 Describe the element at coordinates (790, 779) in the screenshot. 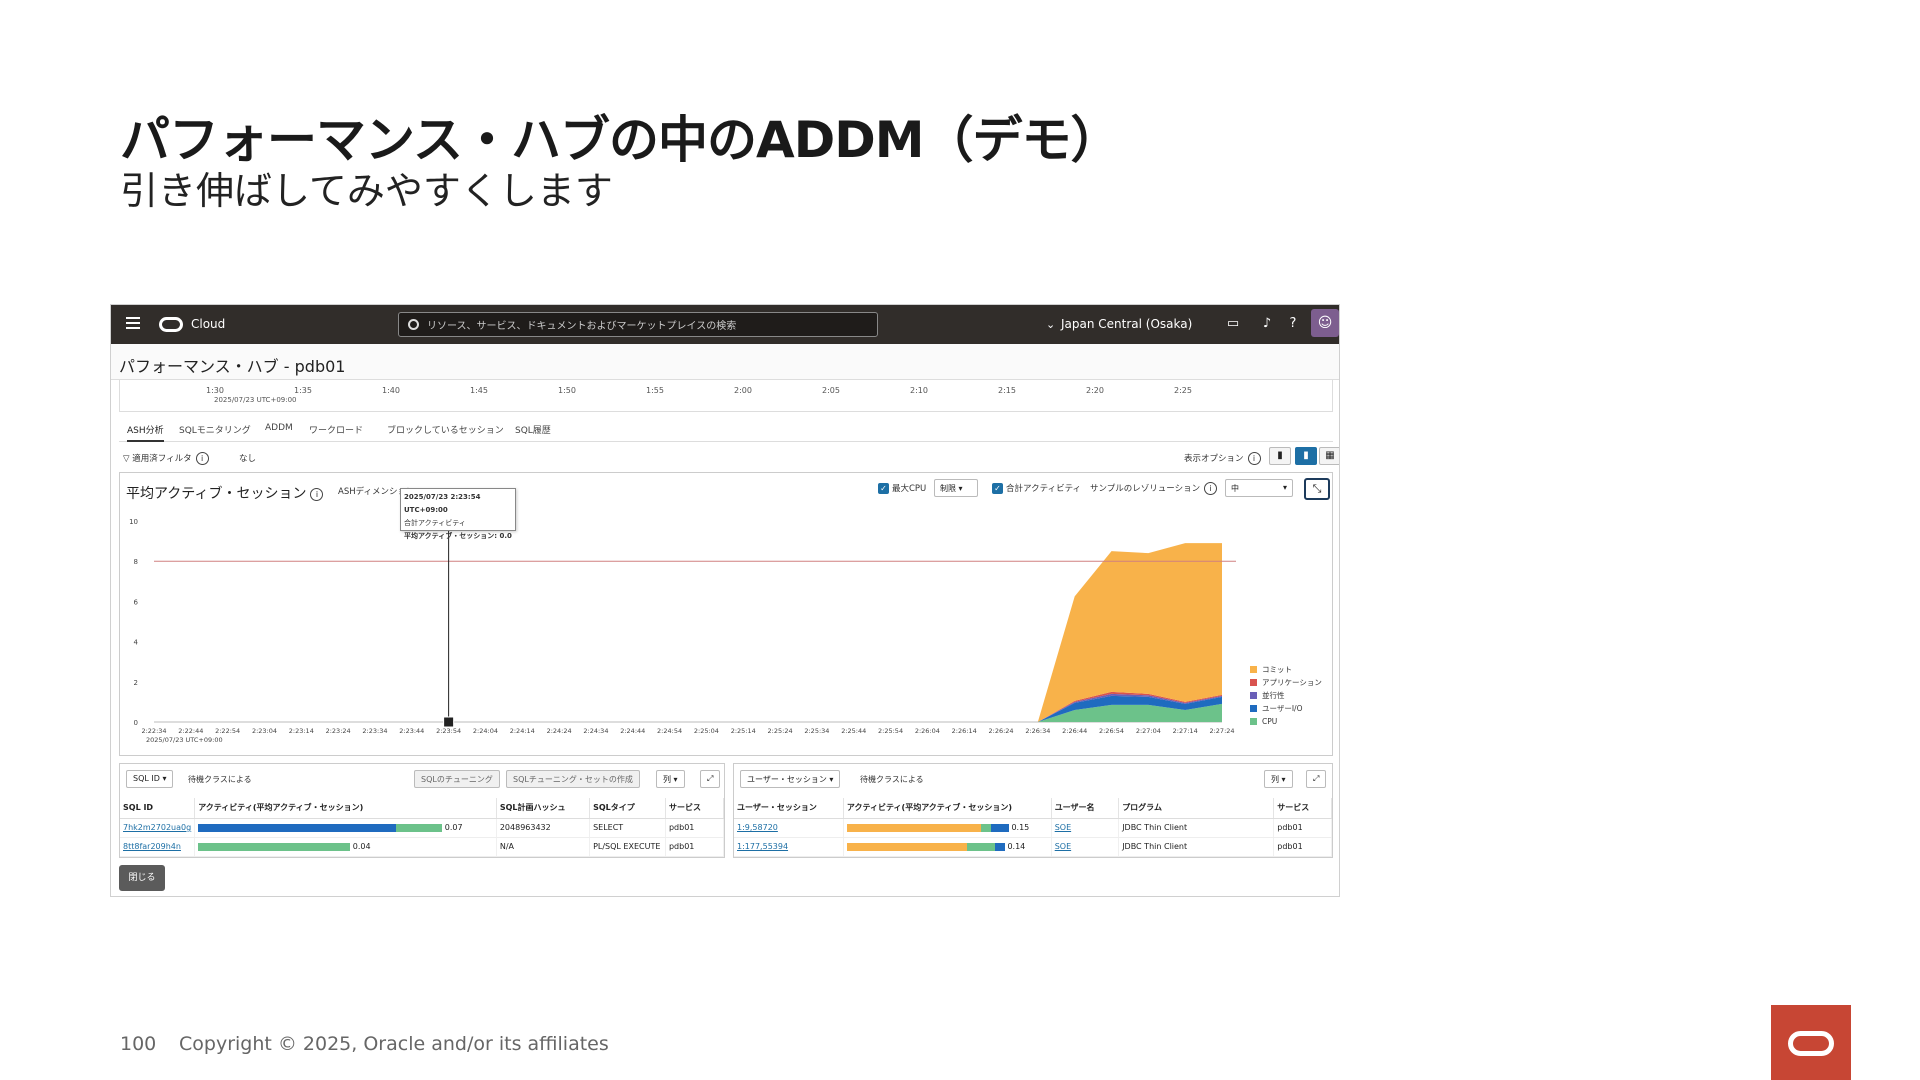

I see `user-session-select: ユーザー・セッション ▾` at that location.